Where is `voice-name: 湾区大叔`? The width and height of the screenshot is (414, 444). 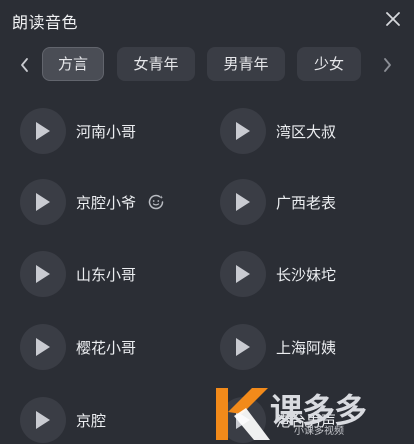
voice-name: 湾区大叔 is located at coordinates (306, 132).